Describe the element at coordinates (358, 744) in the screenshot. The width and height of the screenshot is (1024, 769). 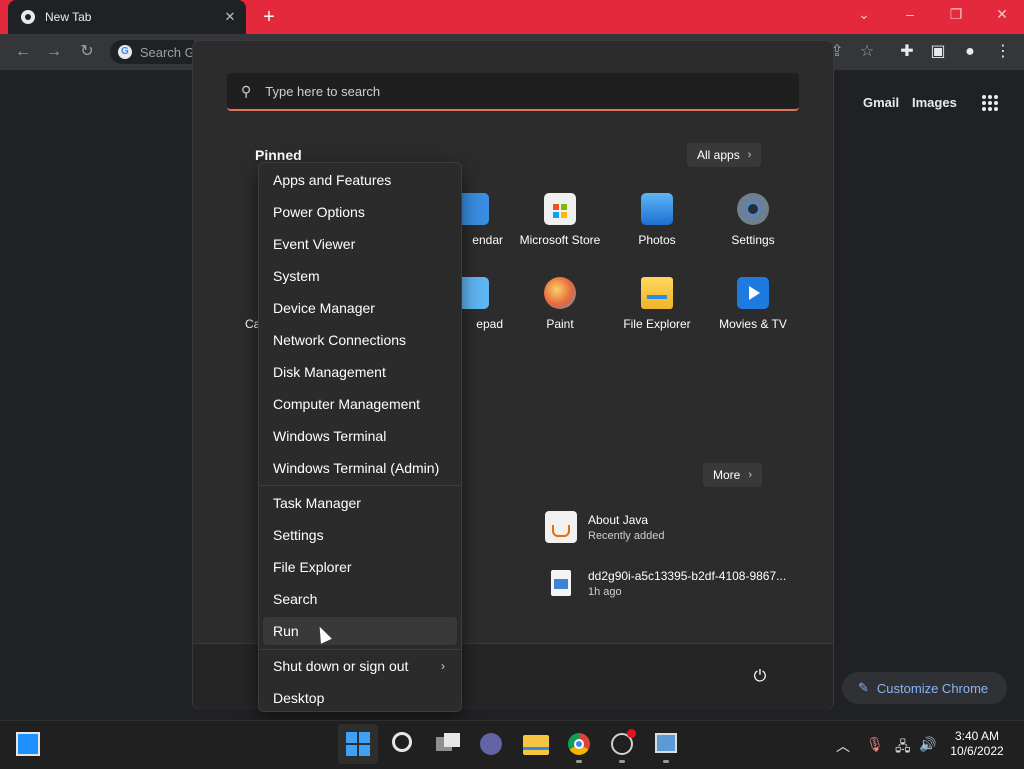
I see `start-button-icon` at that location.